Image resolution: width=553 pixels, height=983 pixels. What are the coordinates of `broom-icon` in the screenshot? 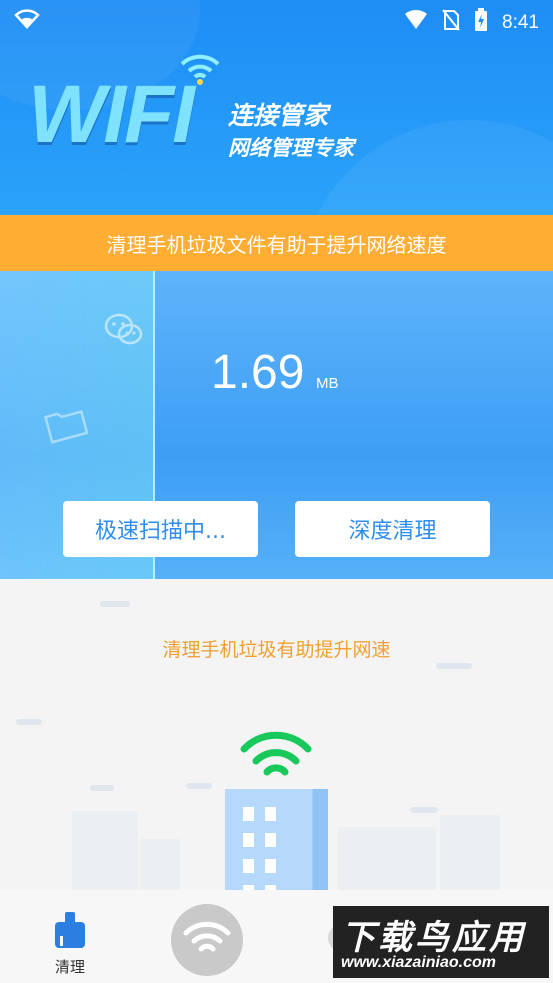 It's located at (70, 933).